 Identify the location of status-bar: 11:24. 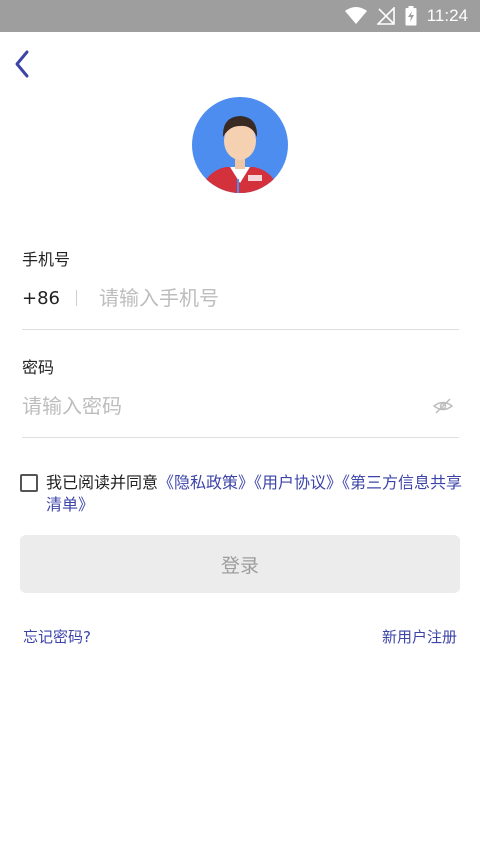
(240, 16).